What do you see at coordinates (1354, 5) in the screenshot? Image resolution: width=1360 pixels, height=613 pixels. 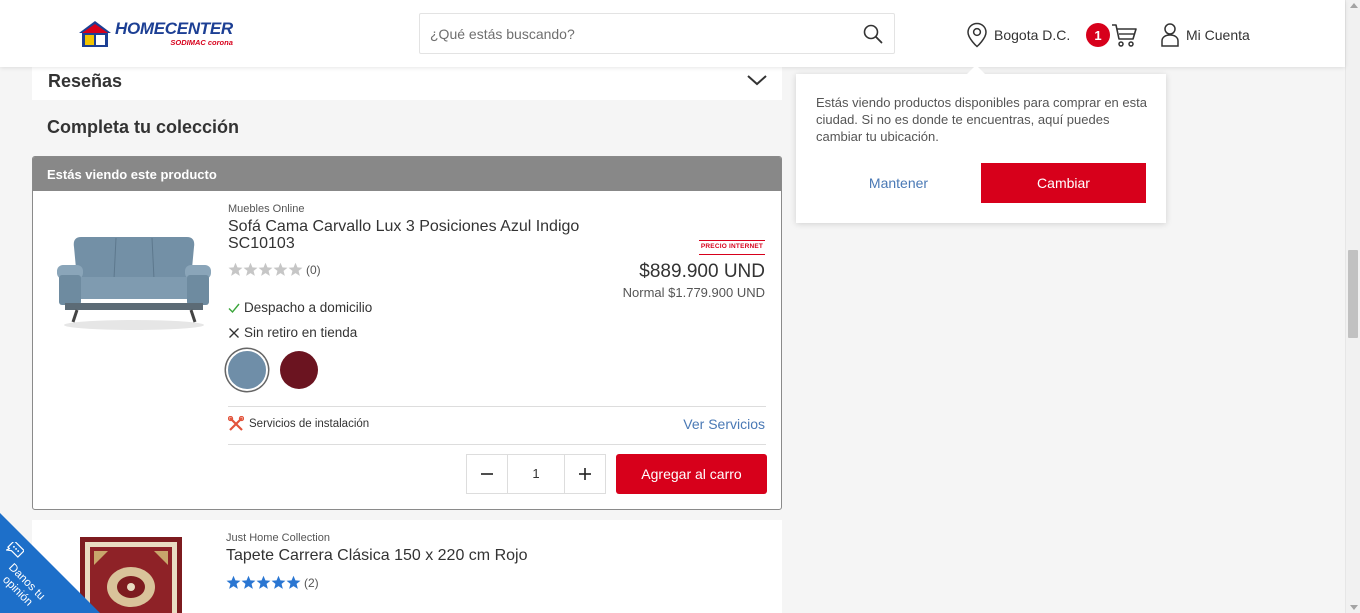 I see `scroll-up-arrow-icon` at bounding box center [1354, 5].